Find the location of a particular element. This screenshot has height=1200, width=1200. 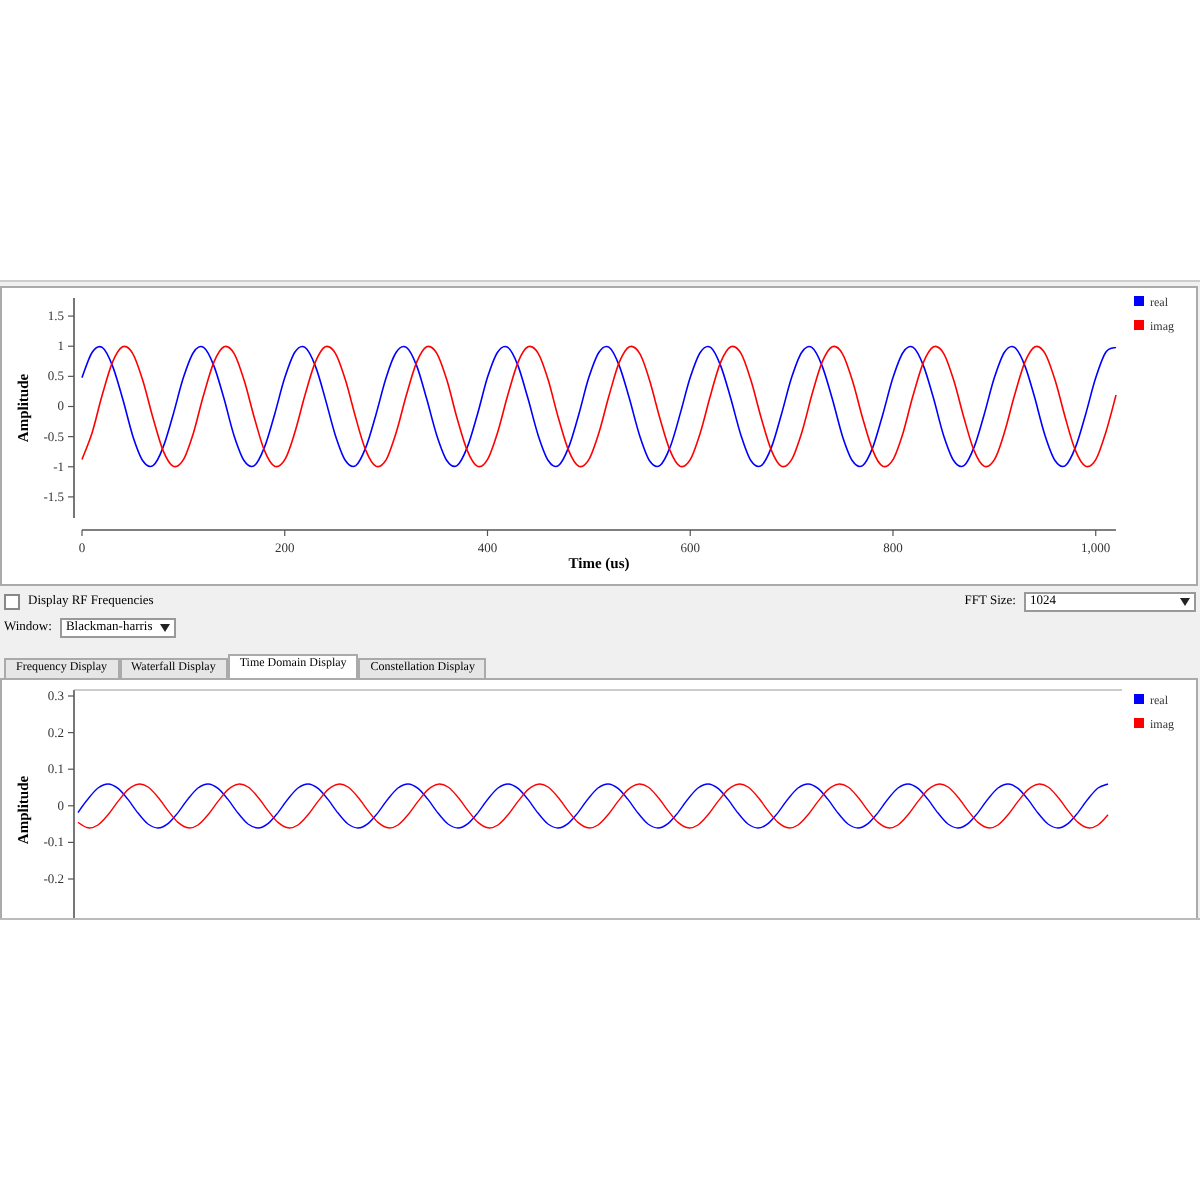

checkbox is located at coordinates (12, 601).